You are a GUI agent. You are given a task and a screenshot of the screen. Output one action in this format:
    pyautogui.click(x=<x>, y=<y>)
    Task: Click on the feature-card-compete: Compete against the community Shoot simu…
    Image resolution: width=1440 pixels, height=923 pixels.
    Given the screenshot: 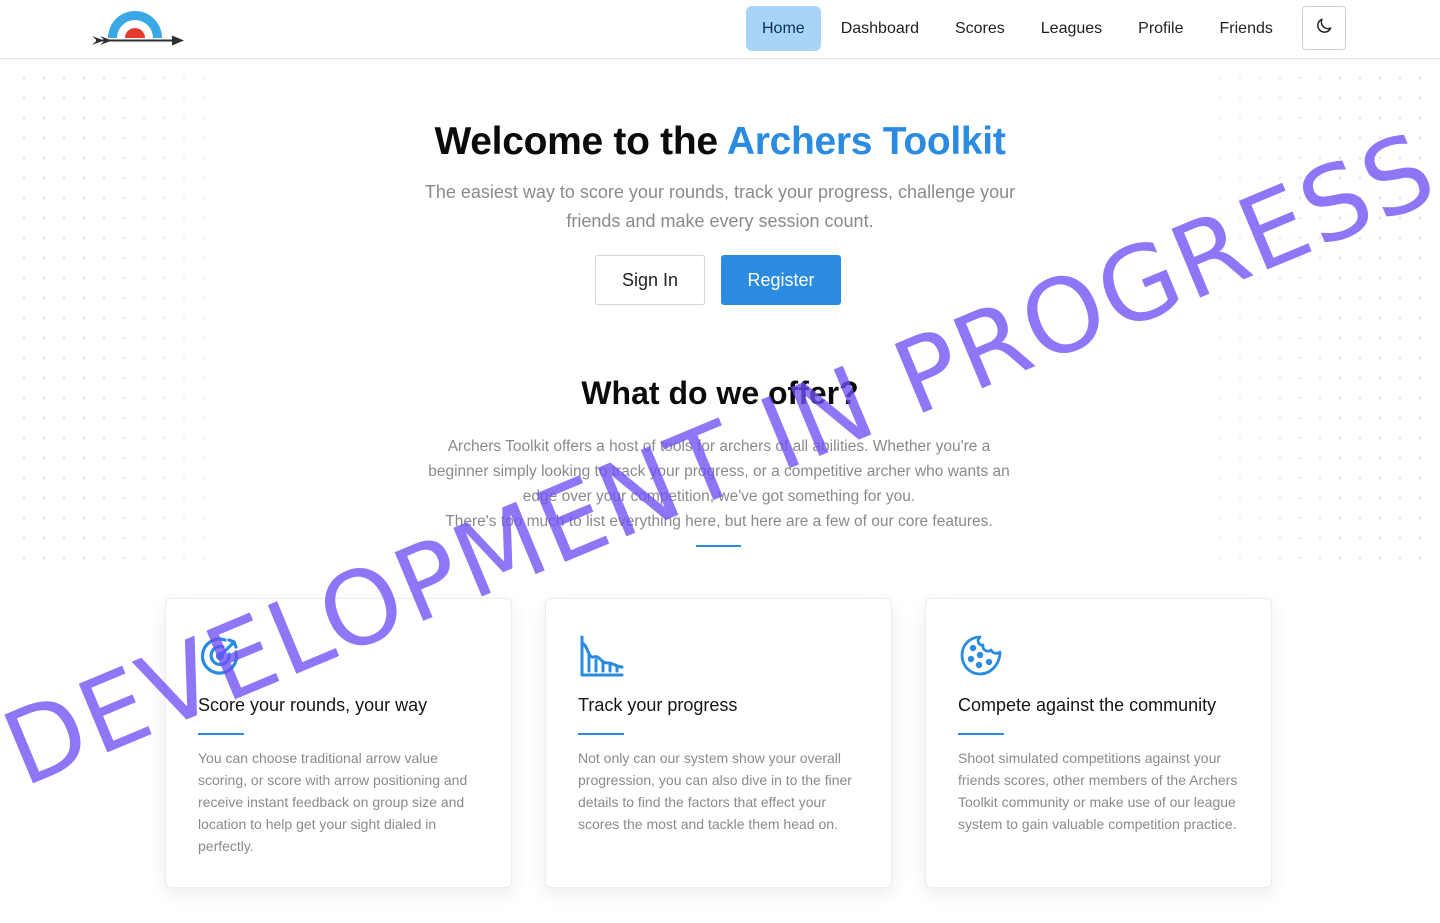 What is the action you would take?
    pyautogui.click(x=1098, y=743)
    